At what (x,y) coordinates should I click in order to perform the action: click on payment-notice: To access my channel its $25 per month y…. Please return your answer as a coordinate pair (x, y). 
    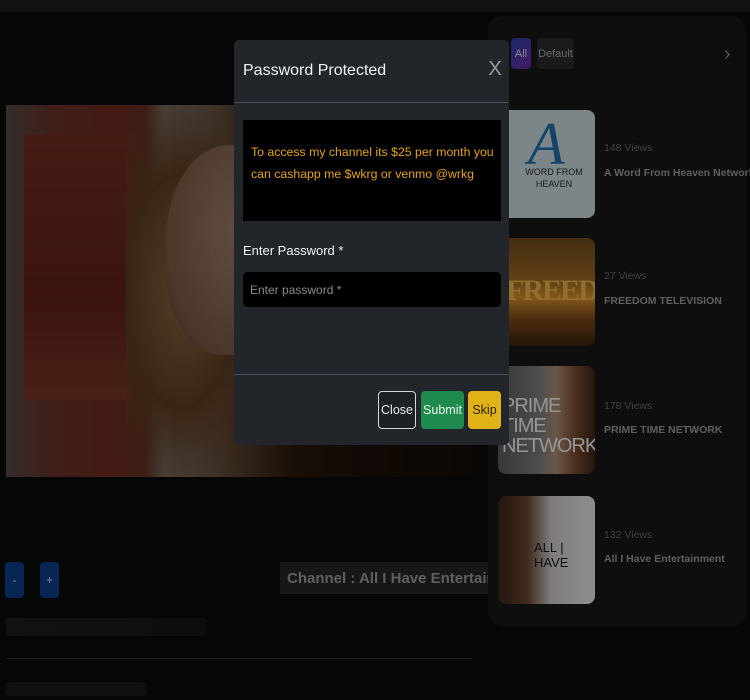
    Looking at the image, I should click on (372, 170).